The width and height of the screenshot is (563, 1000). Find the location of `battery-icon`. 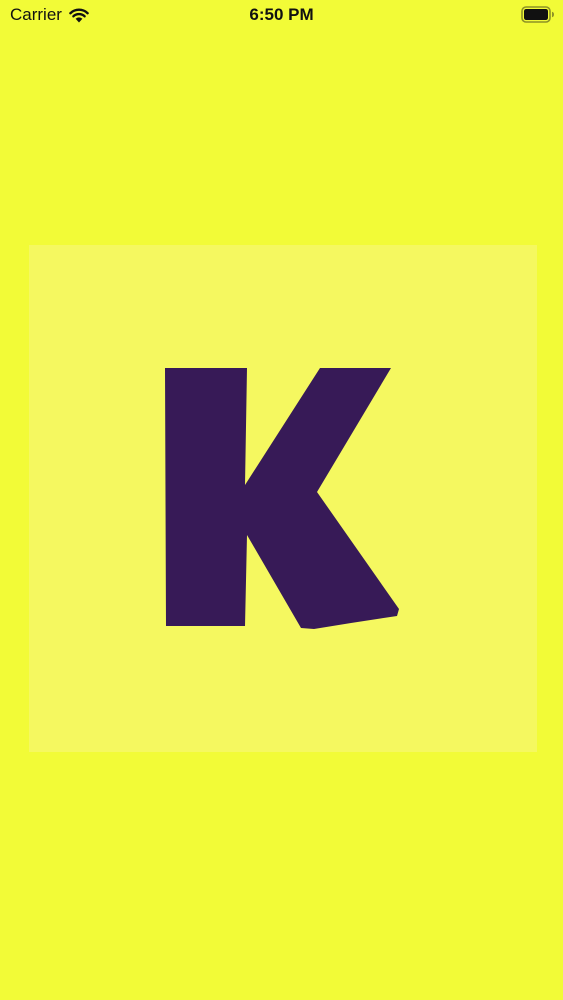

battery-icon is located at coordinates (537, 14).